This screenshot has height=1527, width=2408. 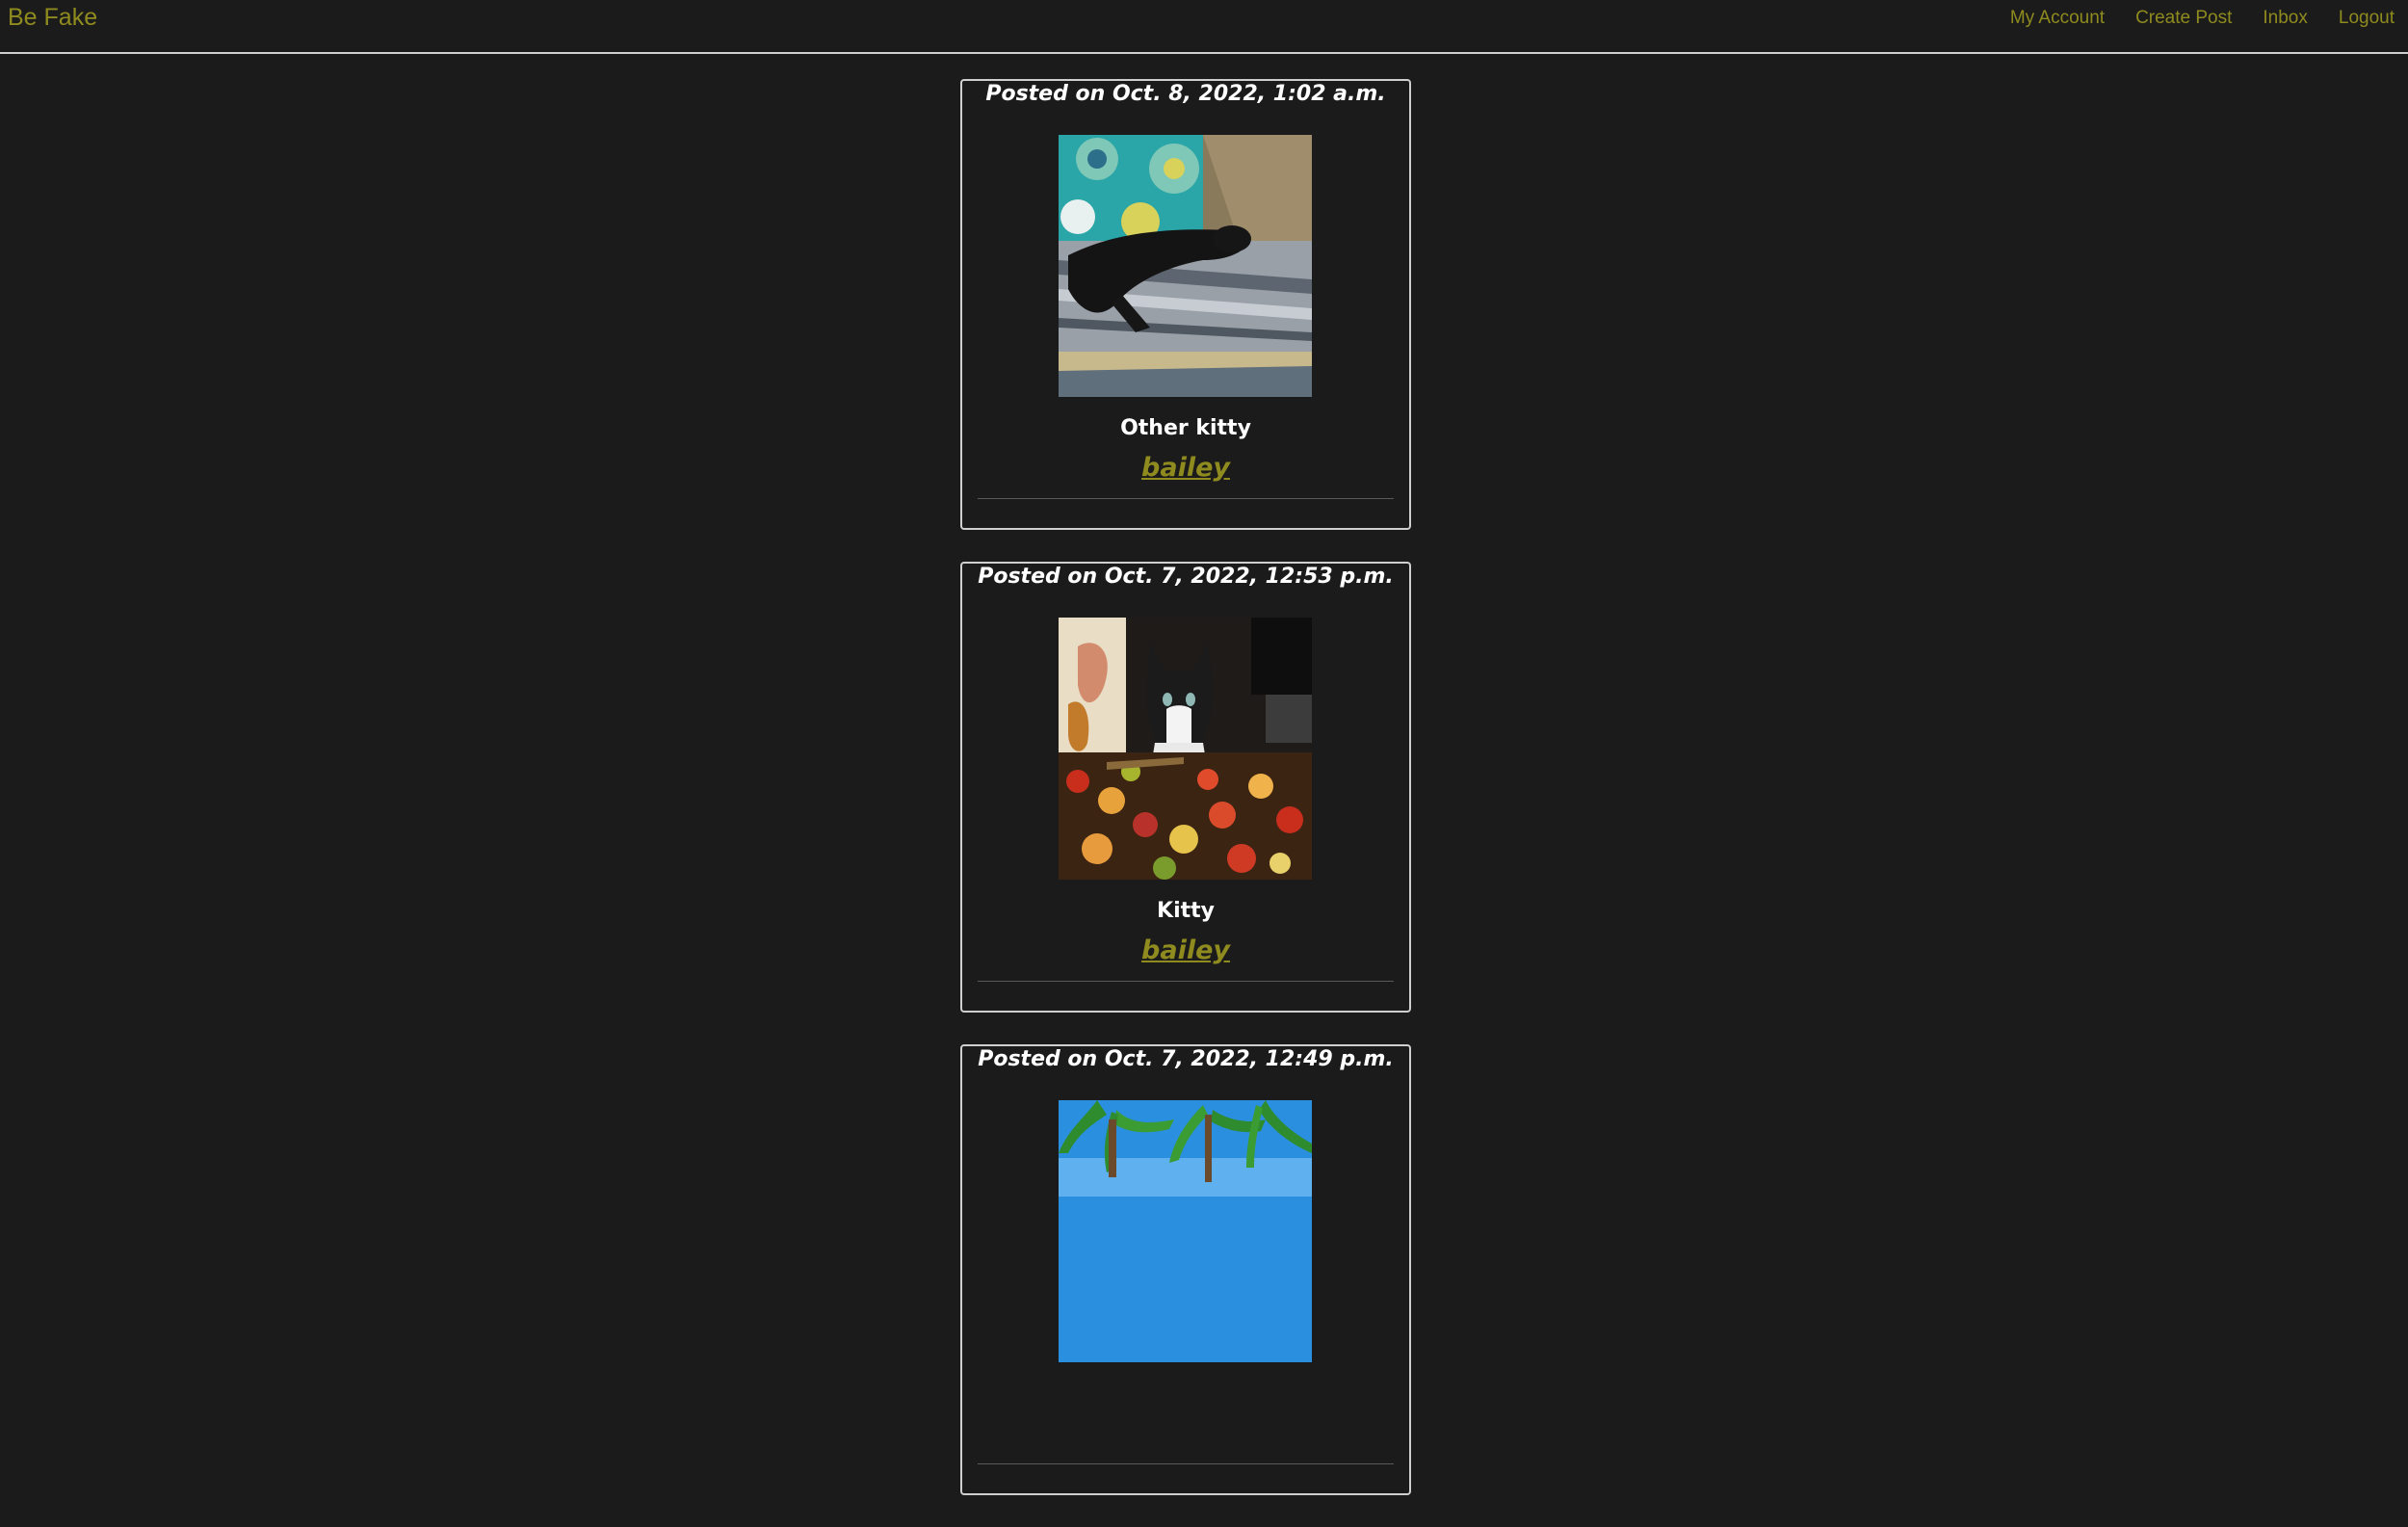 I want to click on post-card: Posted on Oct. 7, 2022, 12:49 p.m., so click(x=1185, y=1269).